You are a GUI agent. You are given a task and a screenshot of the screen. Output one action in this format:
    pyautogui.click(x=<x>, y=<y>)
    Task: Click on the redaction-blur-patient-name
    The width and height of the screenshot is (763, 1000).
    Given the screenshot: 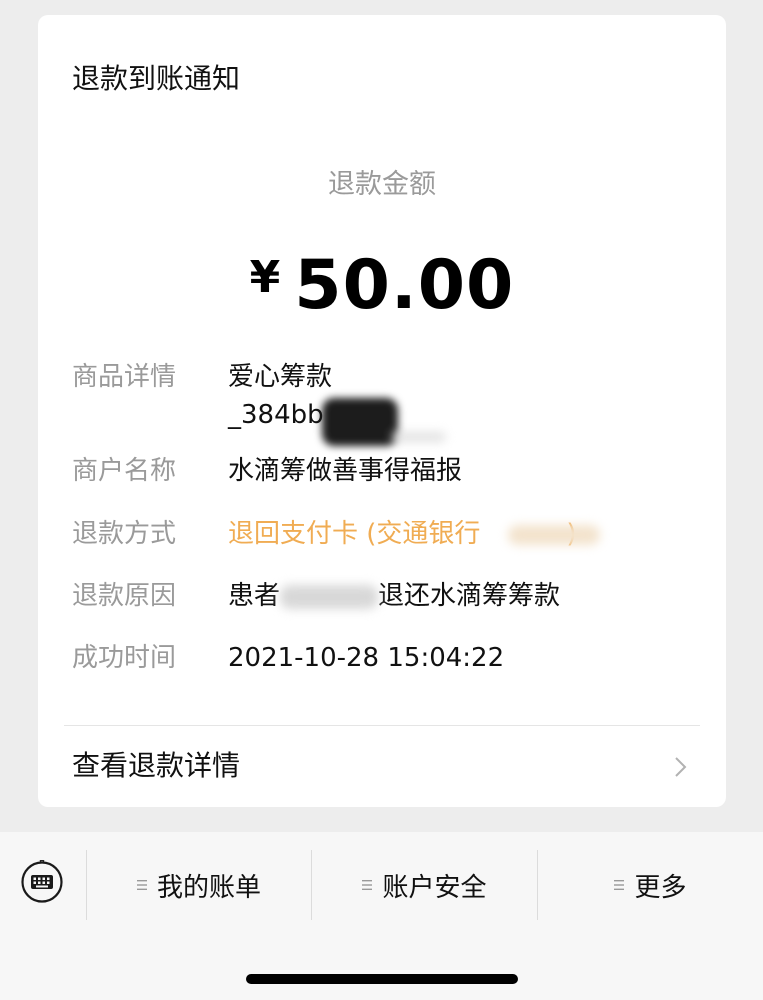 What is the action you would take?
    pyautogui.click(x=329, y=597)
    